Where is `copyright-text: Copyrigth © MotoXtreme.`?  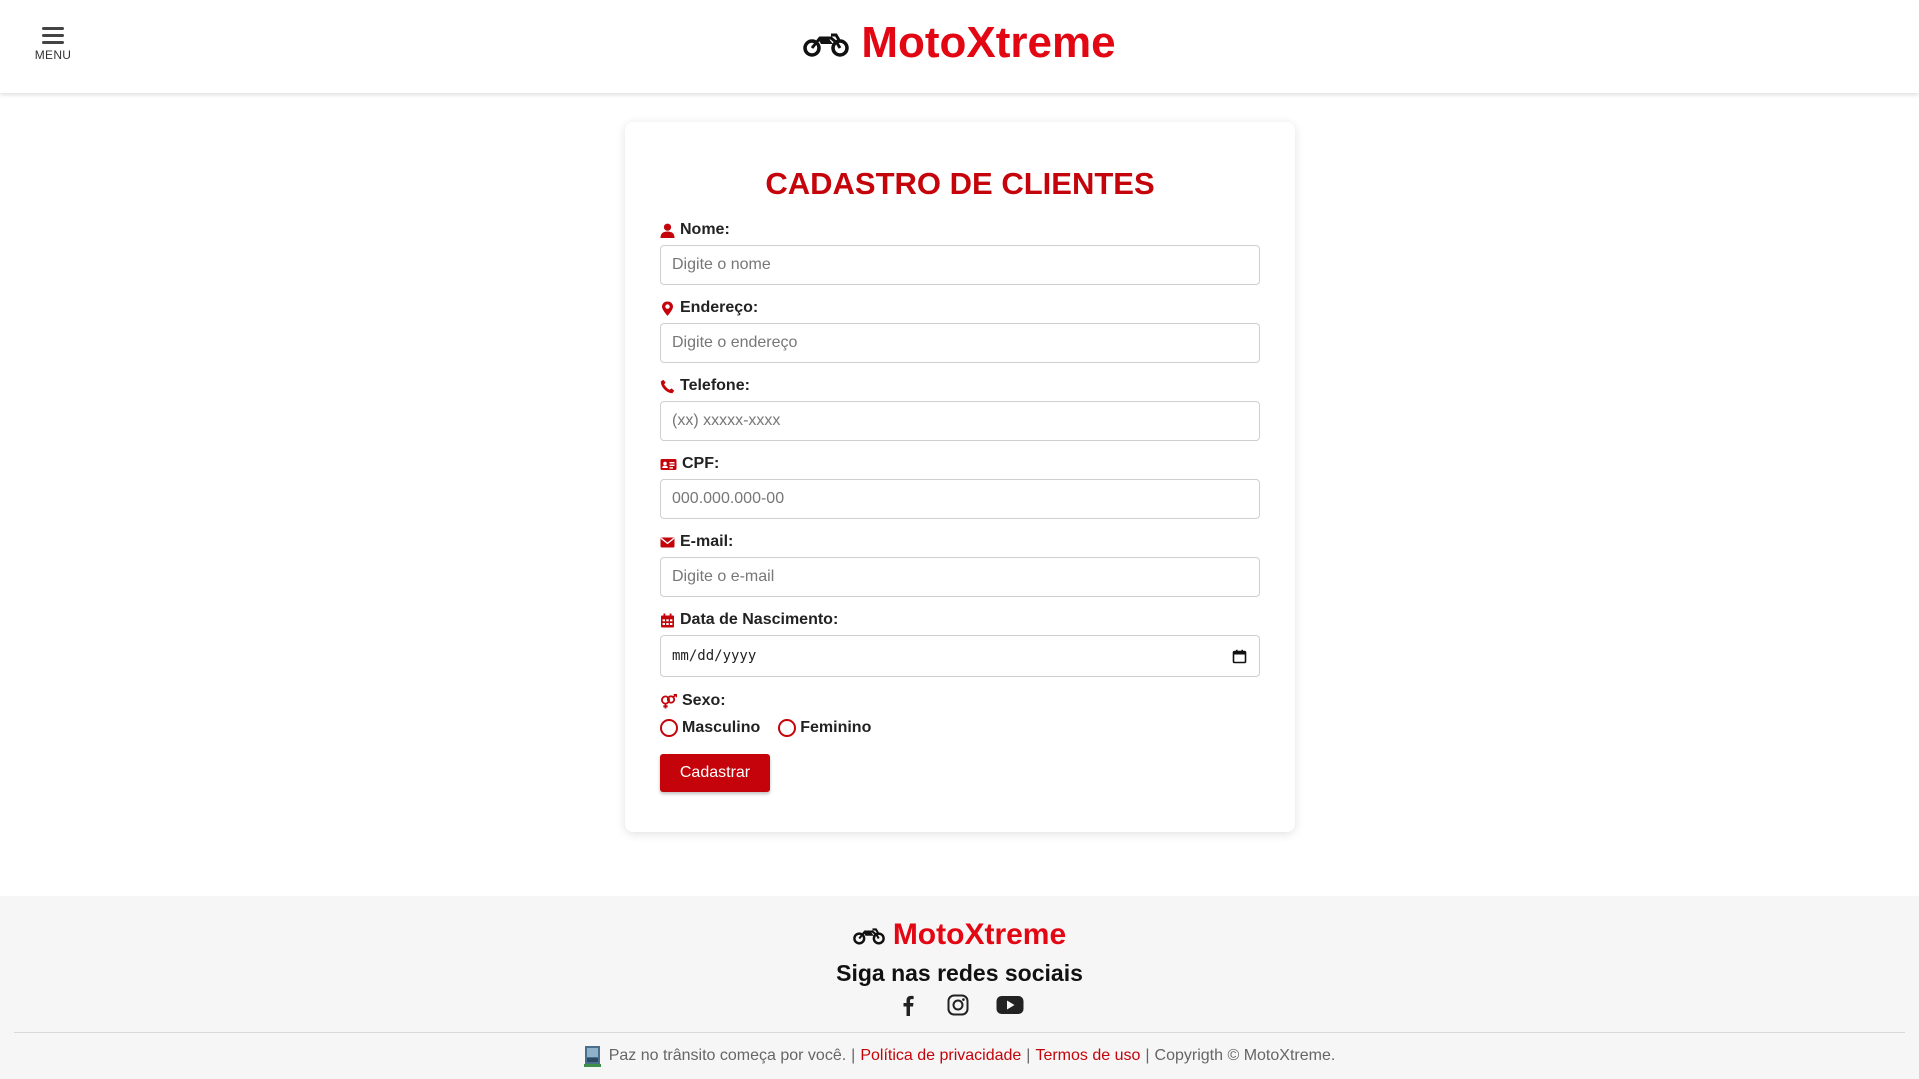
copyright-text: Copyrigth © MotoXtreme. is located at coordinates (1245, 1055).